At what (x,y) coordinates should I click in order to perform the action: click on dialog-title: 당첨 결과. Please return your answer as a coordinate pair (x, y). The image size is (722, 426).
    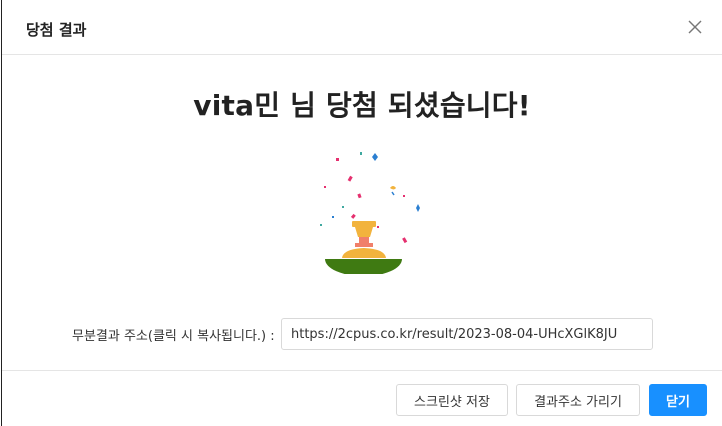
    Looking at the image, I should click on (56, 30).